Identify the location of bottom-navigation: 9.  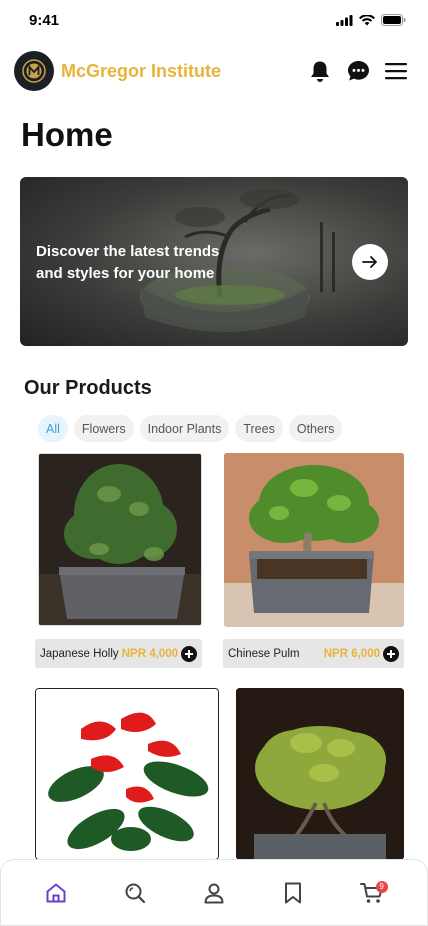
(214, 892).